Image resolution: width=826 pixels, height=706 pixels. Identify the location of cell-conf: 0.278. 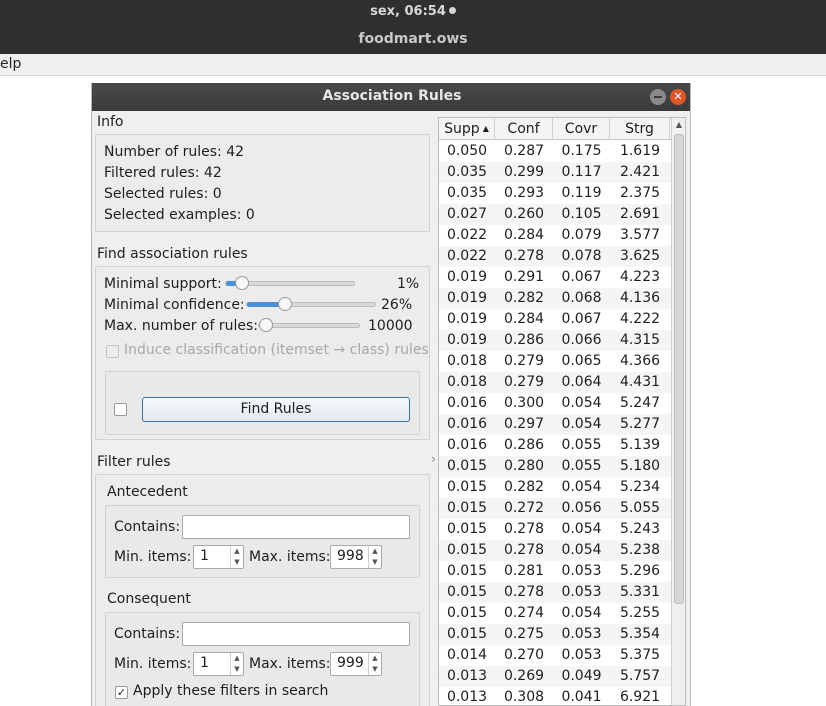
(524, 550).